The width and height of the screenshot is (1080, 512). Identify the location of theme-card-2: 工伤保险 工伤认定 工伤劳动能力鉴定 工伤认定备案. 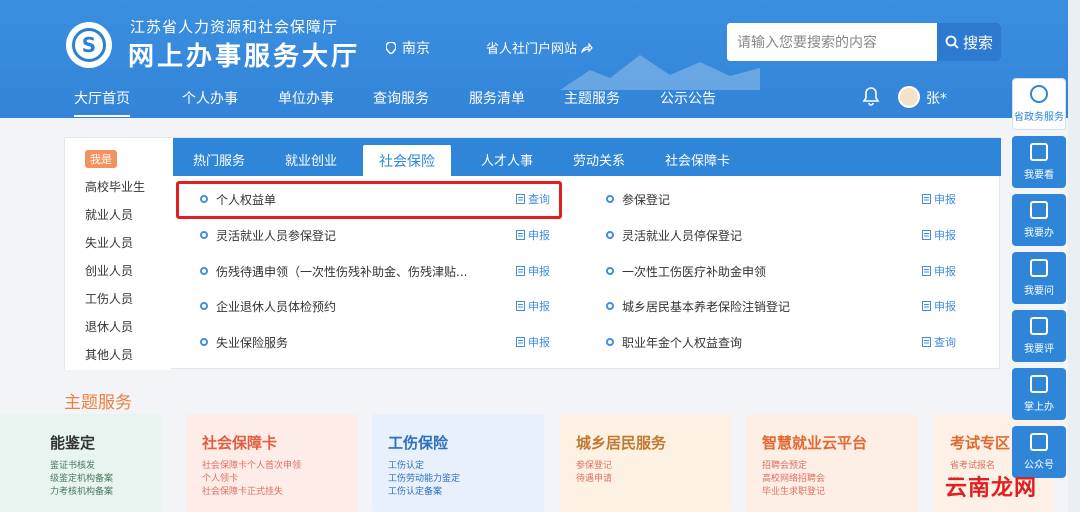
(458, 463).